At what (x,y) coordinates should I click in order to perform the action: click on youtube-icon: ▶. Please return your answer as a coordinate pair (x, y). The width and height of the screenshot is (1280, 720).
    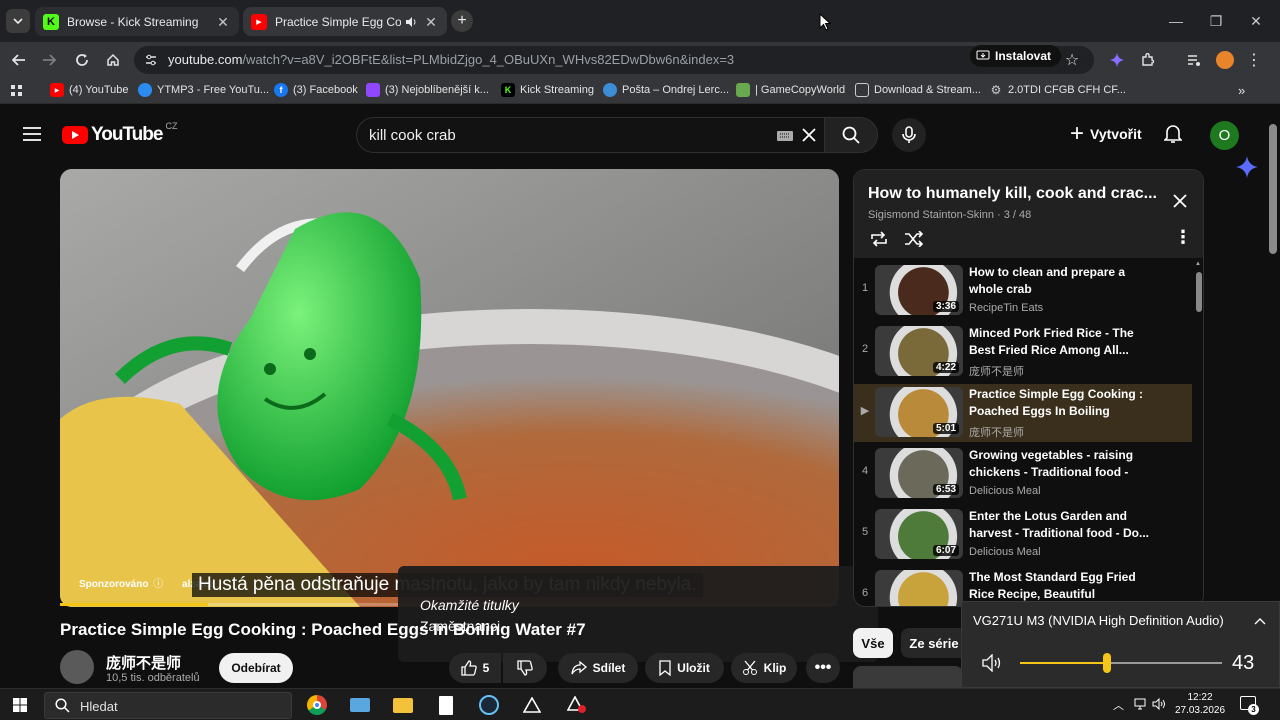
    Looking at the image, I should click on (259, 21).